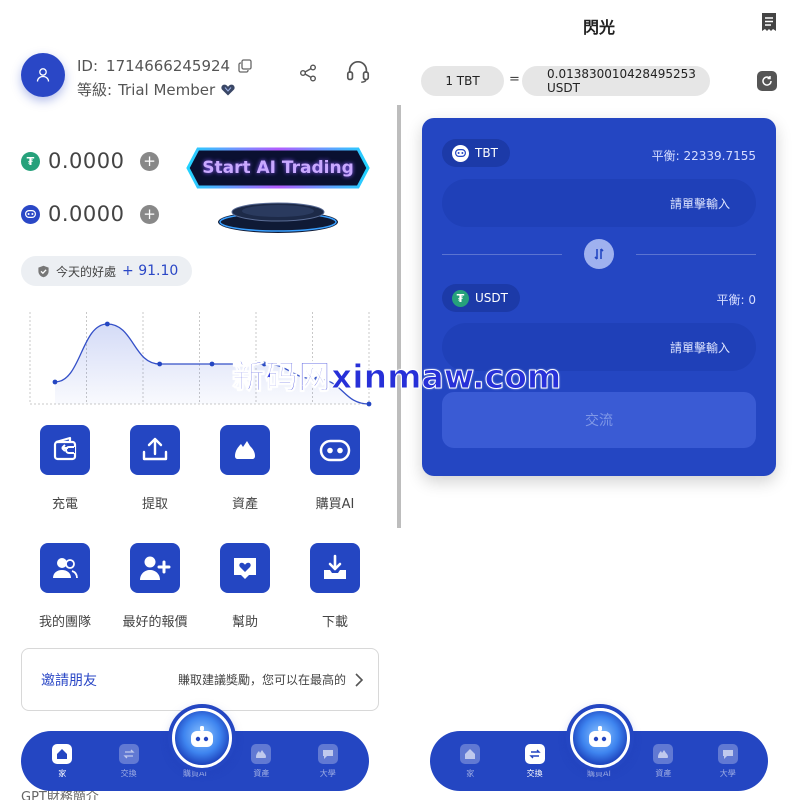  What do you see at coordinates (462, 81) in the screenshot?
I see `rate-from-pill: 1 TBT` at bounding box center [462, 81].